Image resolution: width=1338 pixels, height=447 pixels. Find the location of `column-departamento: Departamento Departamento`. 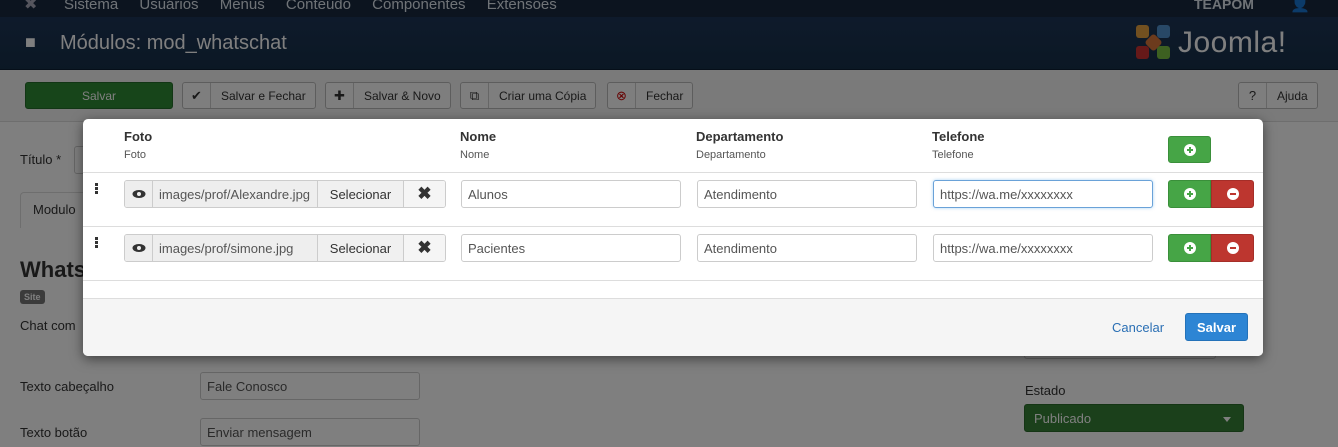

column-departamento: Departamento Departamento is located at coordinates (739, 145).